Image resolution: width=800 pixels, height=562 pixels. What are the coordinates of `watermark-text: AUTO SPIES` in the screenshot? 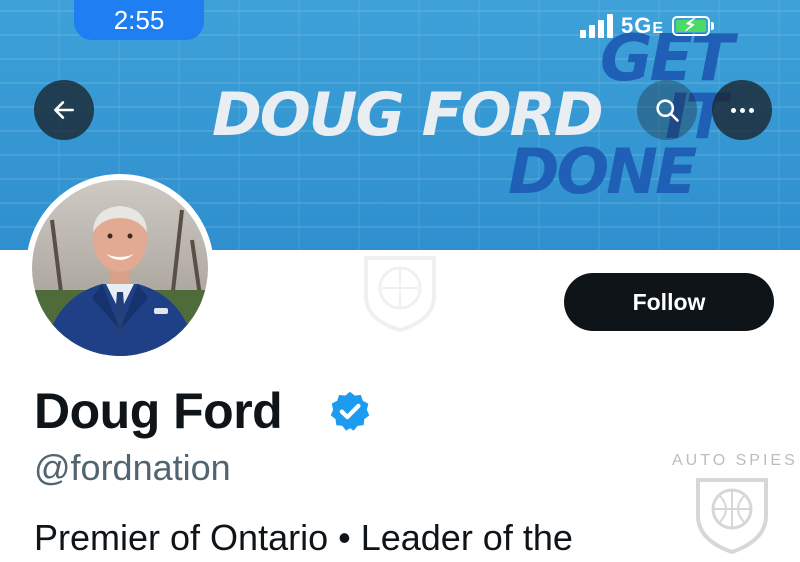 It's located at (735, 460).